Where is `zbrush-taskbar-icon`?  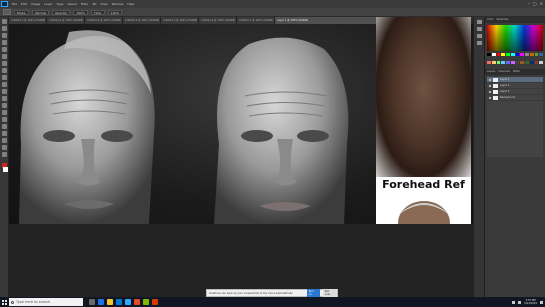 zbrush-taskbar-icon is located at coordinates (137, 302).